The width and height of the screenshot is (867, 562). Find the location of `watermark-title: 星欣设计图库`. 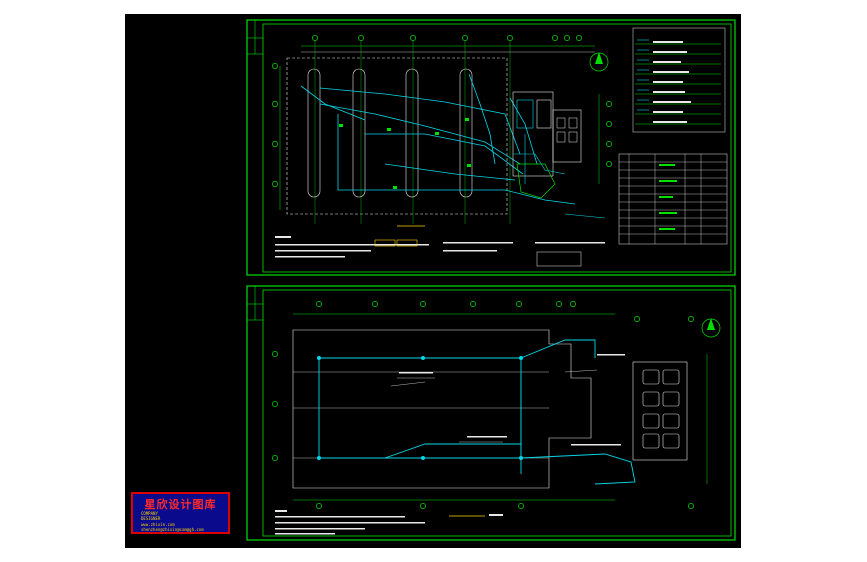

watermark-title: 星欣设计图库 is located at coordinates (180, 504).